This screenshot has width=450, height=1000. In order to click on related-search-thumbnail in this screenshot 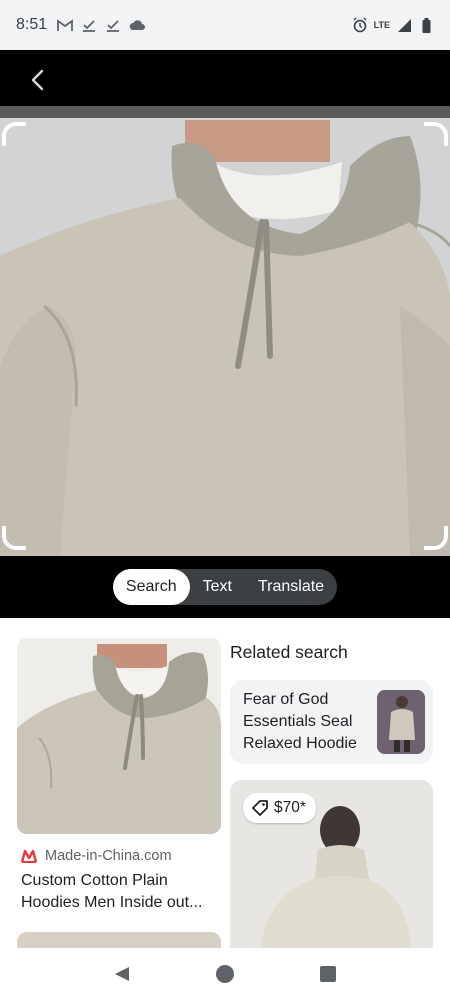, I will do `click(401, 722)`.